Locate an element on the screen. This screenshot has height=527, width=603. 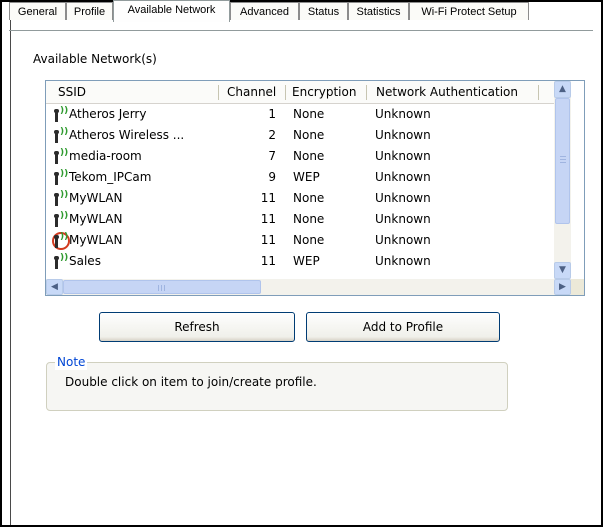
scrollbar-corner is located at coordinates (577, 287).